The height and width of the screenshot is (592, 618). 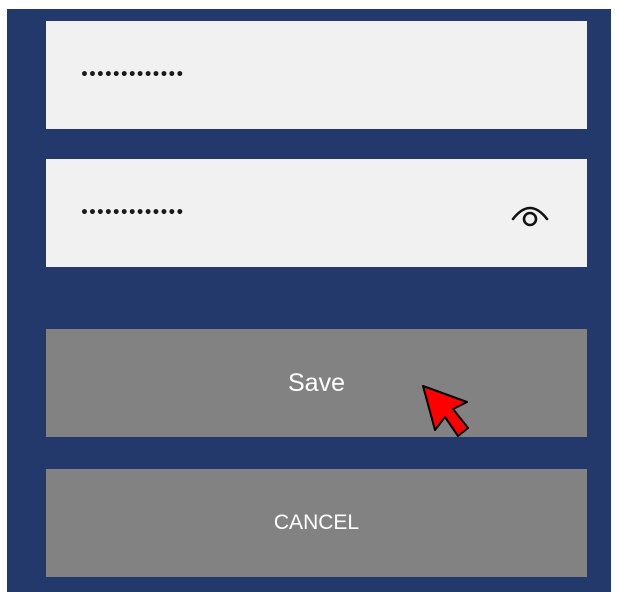 I want to click on confirm-password-field-value: •••••••••••••, so click(x=132, y=213).